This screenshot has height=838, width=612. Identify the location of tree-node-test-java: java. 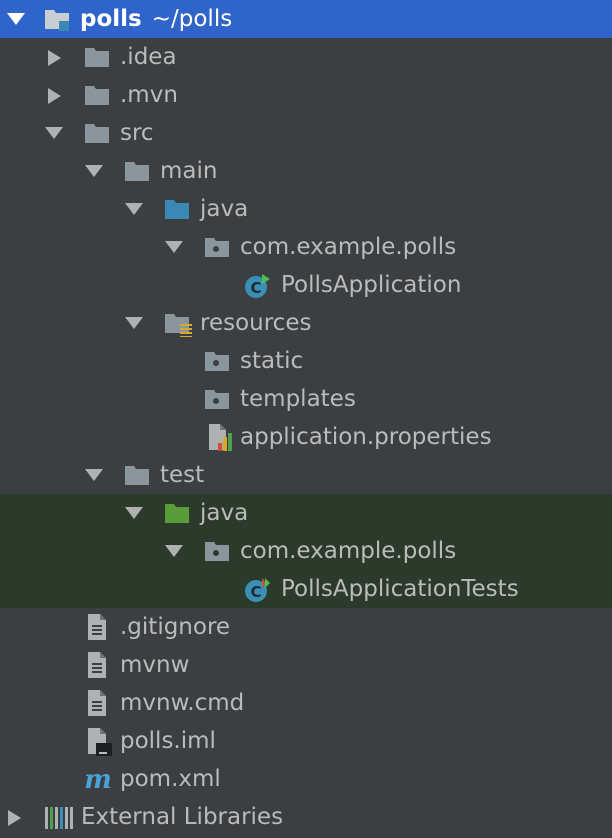
(306, 513).